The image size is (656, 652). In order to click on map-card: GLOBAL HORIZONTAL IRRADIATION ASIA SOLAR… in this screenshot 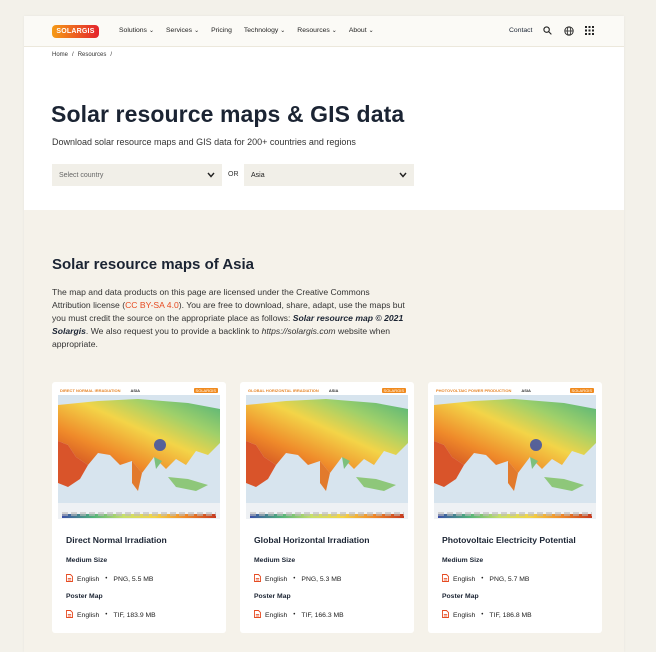, I will do `click(327, 507)`.